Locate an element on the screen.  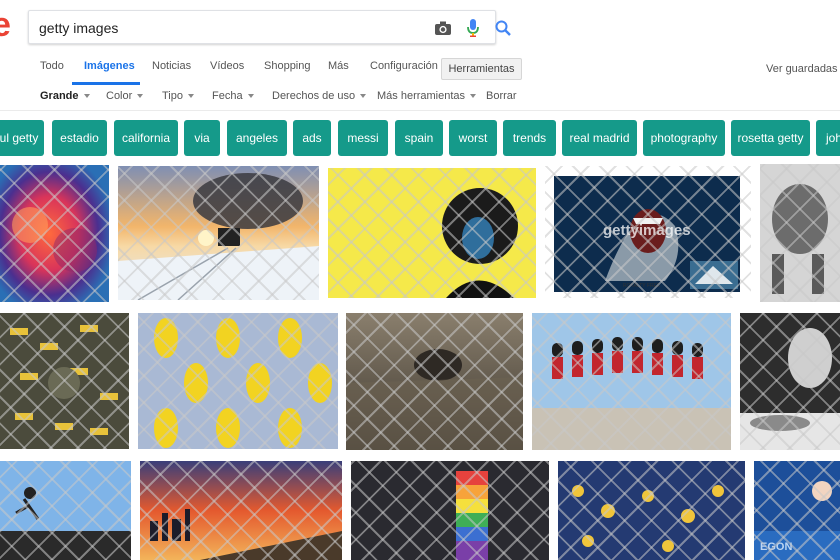
chip-angeles: angeles is located at coordinates (257, 138).